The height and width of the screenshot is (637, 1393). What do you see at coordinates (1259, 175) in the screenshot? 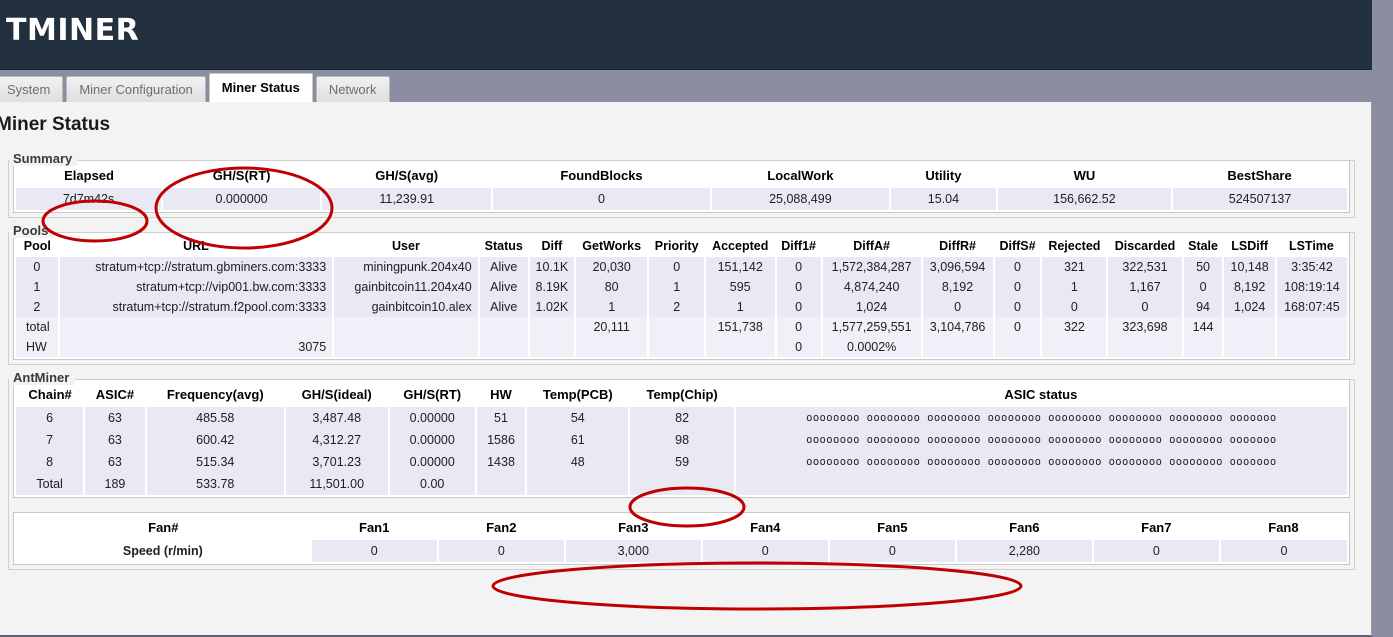
I see `col-bestshare: BestShare` at bounding box center [1259, 175].